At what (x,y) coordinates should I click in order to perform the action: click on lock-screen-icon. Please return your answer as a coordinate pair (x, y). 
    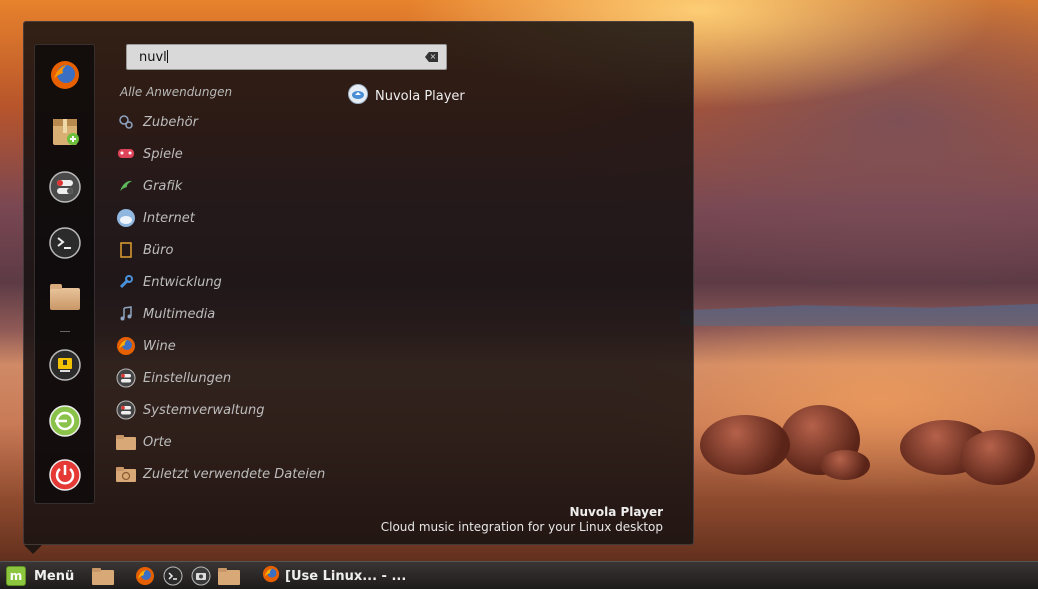
    Looking at the image, I should click on (65, 365).